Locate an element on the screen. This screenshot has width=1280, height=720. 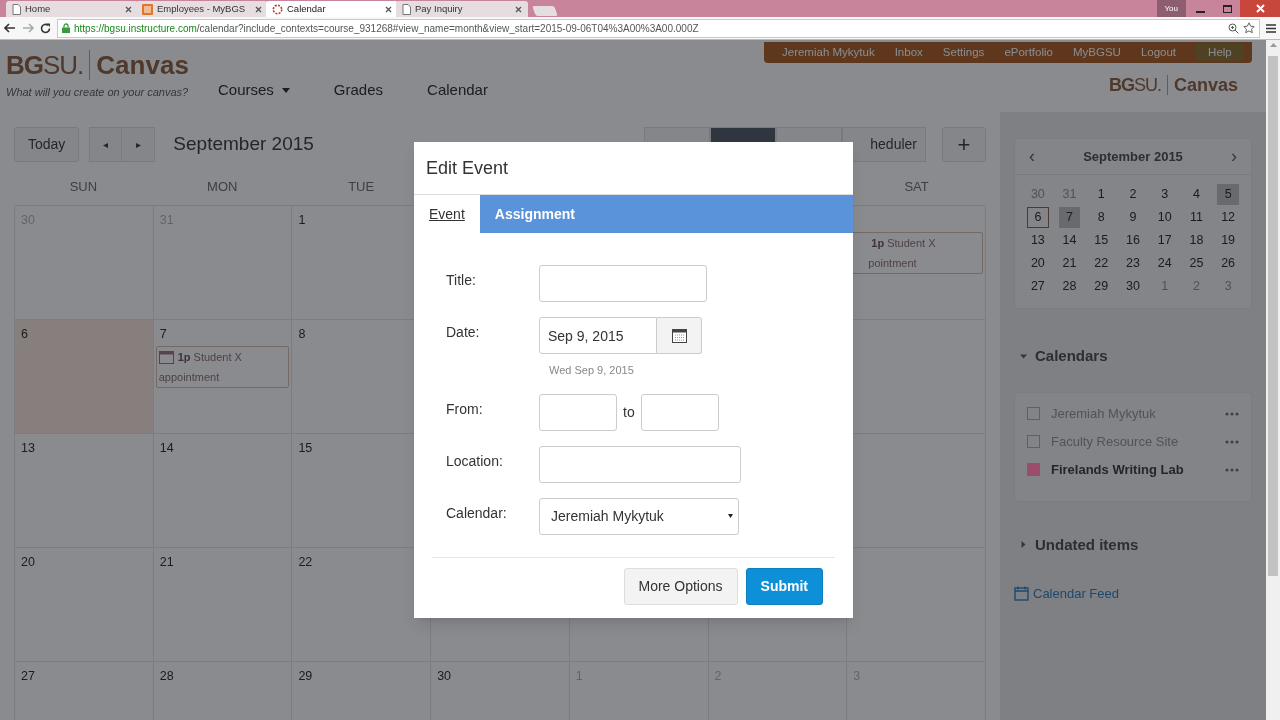
mini-calendar-day: 26 is located at coordinates (1228, 263).